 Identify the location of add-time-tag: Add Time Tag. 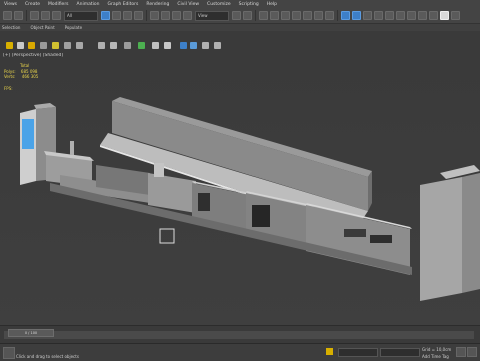
(435, 356).